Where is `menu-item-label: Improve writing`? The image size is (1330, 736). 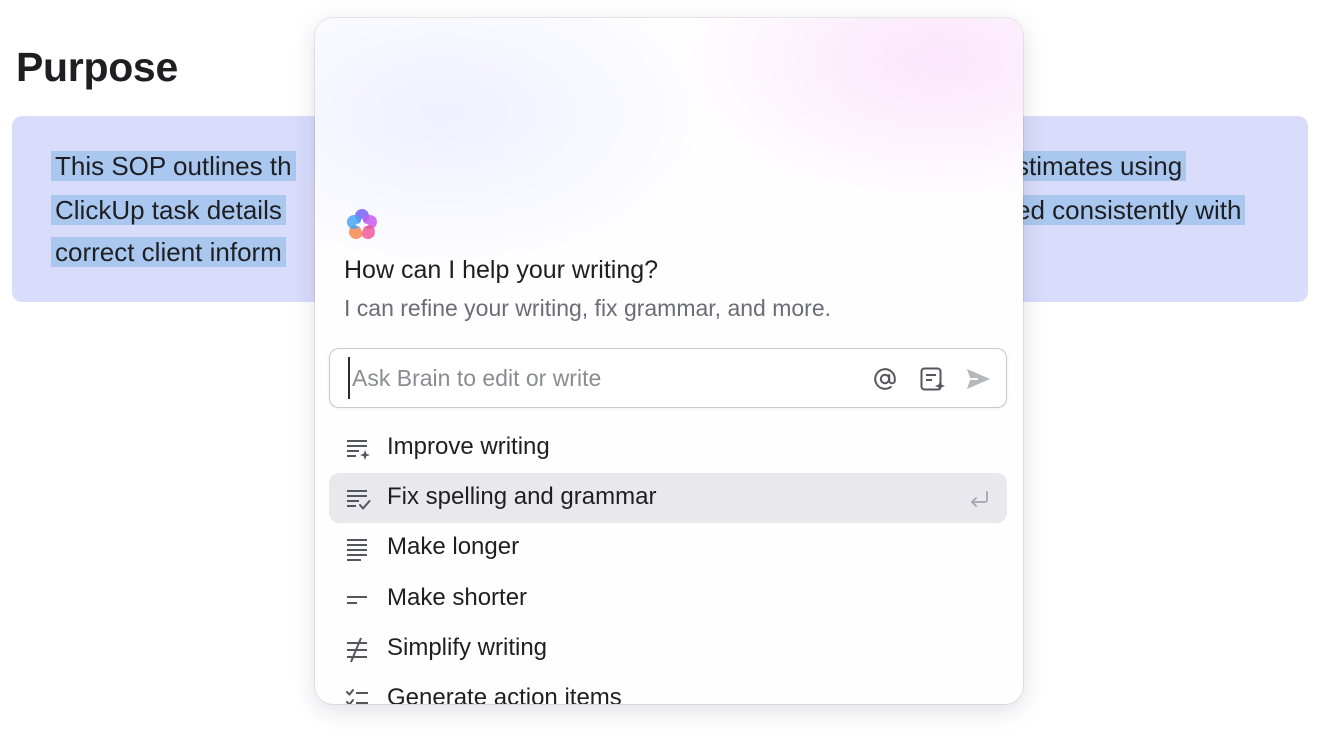 menu-item-label: Improve writing is located at coordinates (468, 446).